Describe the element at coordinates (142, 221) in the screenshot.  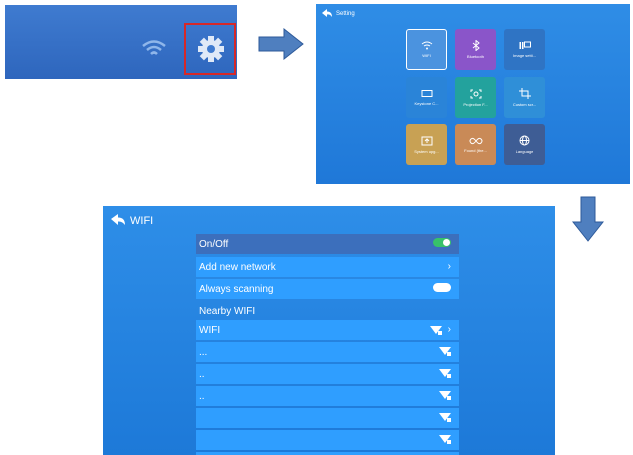
I see `wifi-page-title: WIFI` at that location.